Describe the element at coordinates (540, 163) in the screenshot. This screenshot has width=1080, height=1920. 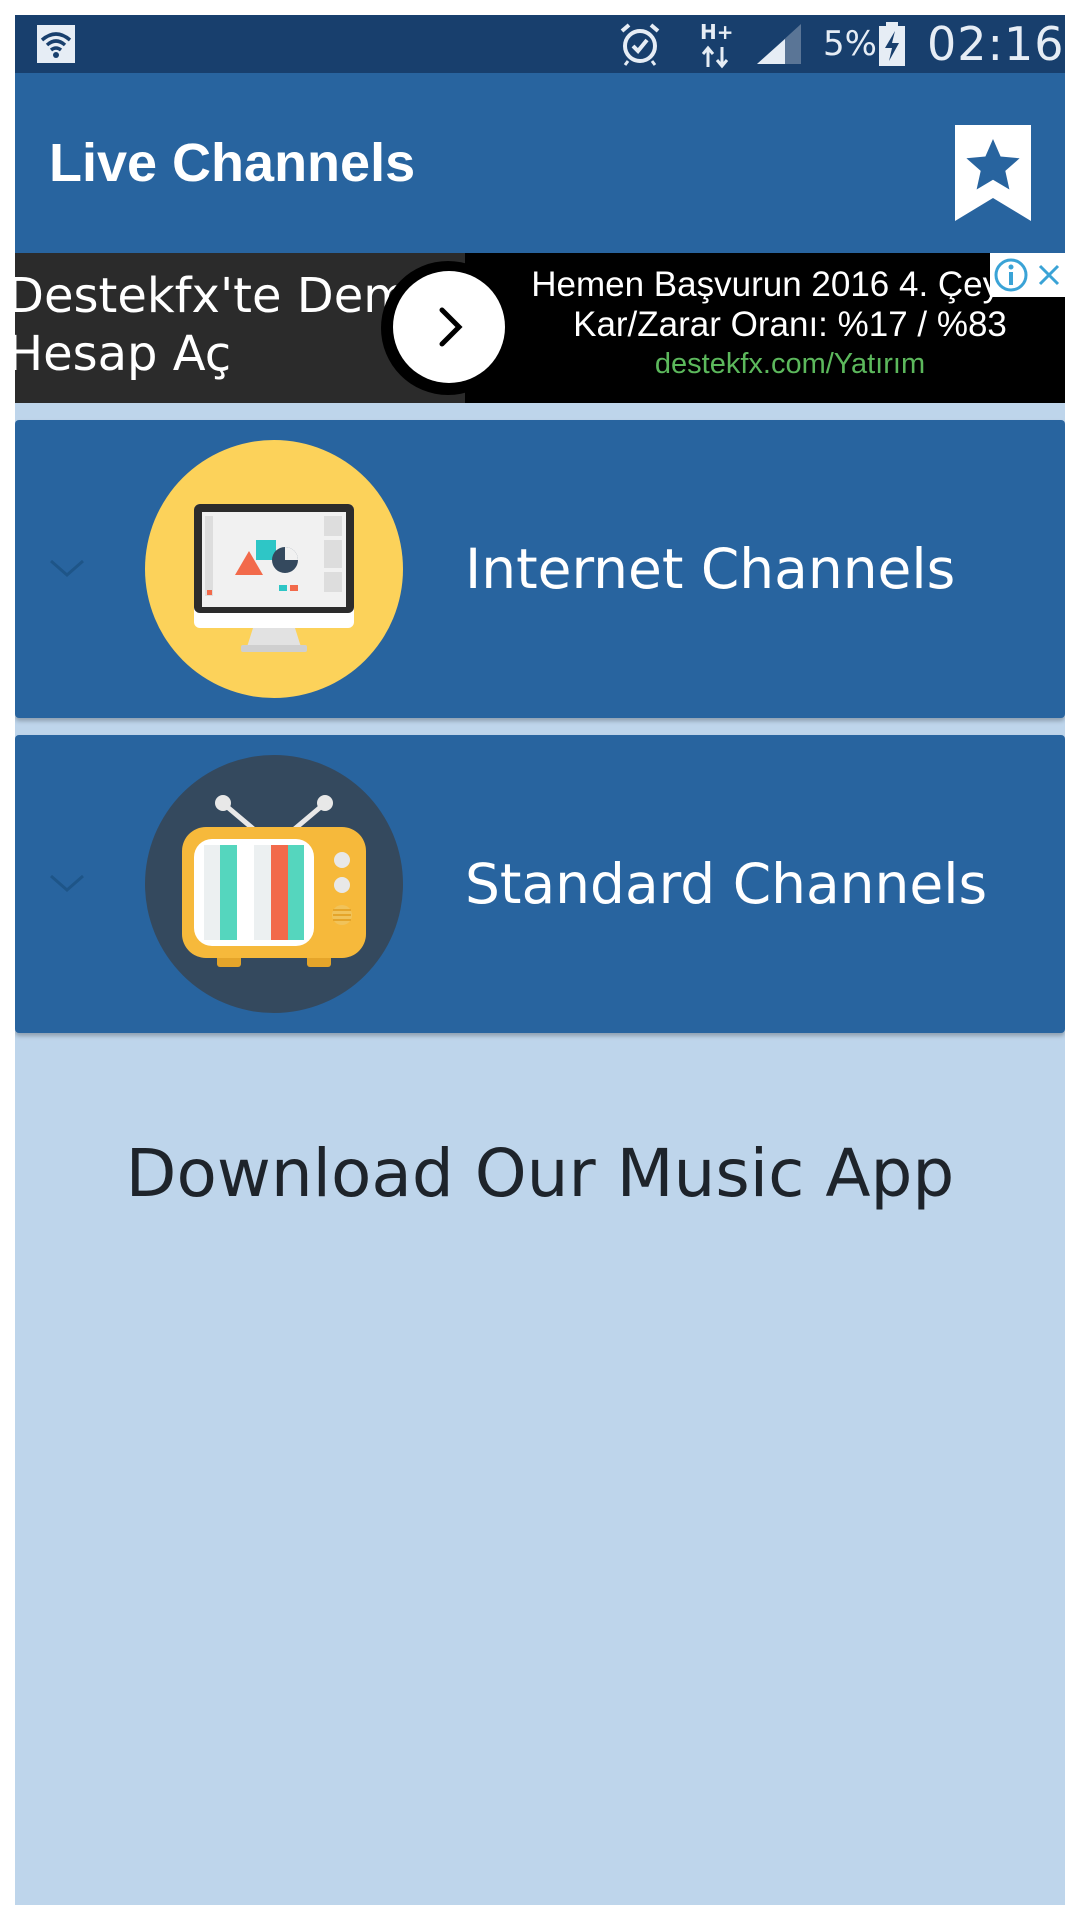
I see `app-bar: Live Channels` at that location.